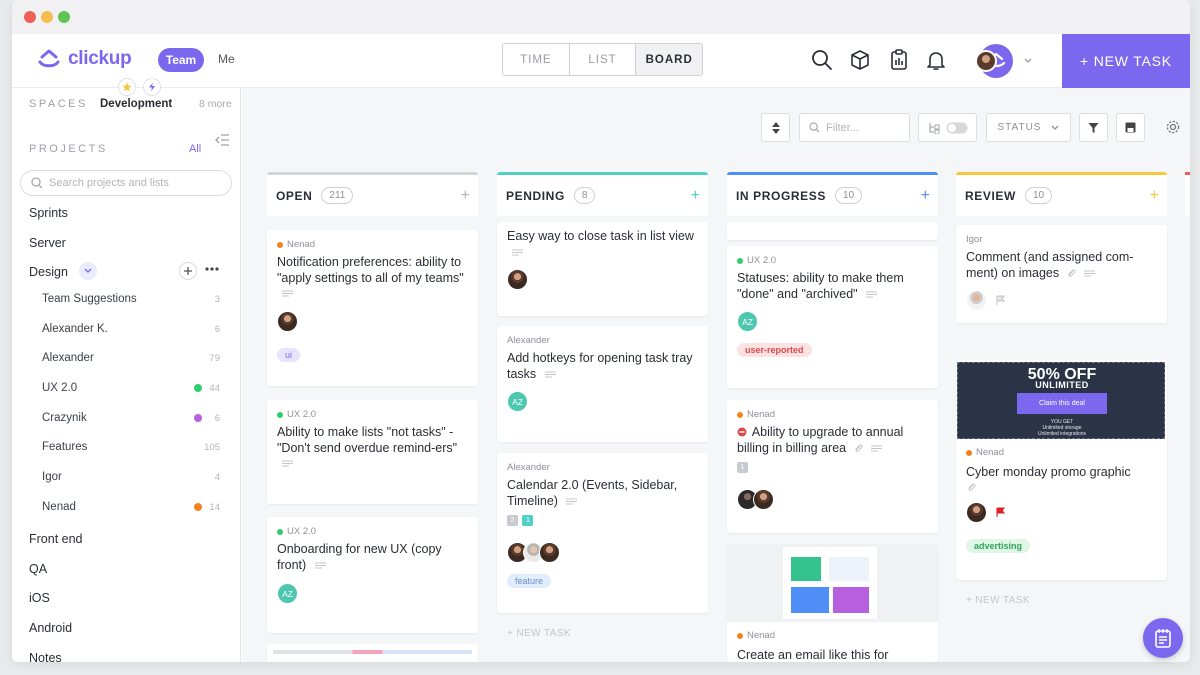  Describe the element at coordinates (947, 127) in the screenshot. I see `subtasks-toggle` at that location.